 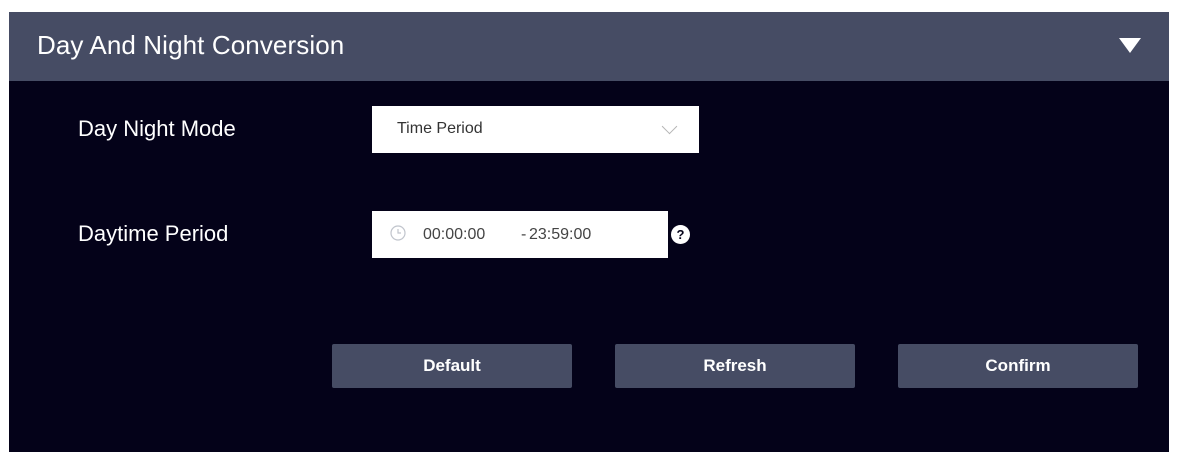 What do you see at coordinates (520, 234) in the screenshot?
I see `daytime-period-input: 00:00:00 - 23:59:00` at bounding box center [520, 234].